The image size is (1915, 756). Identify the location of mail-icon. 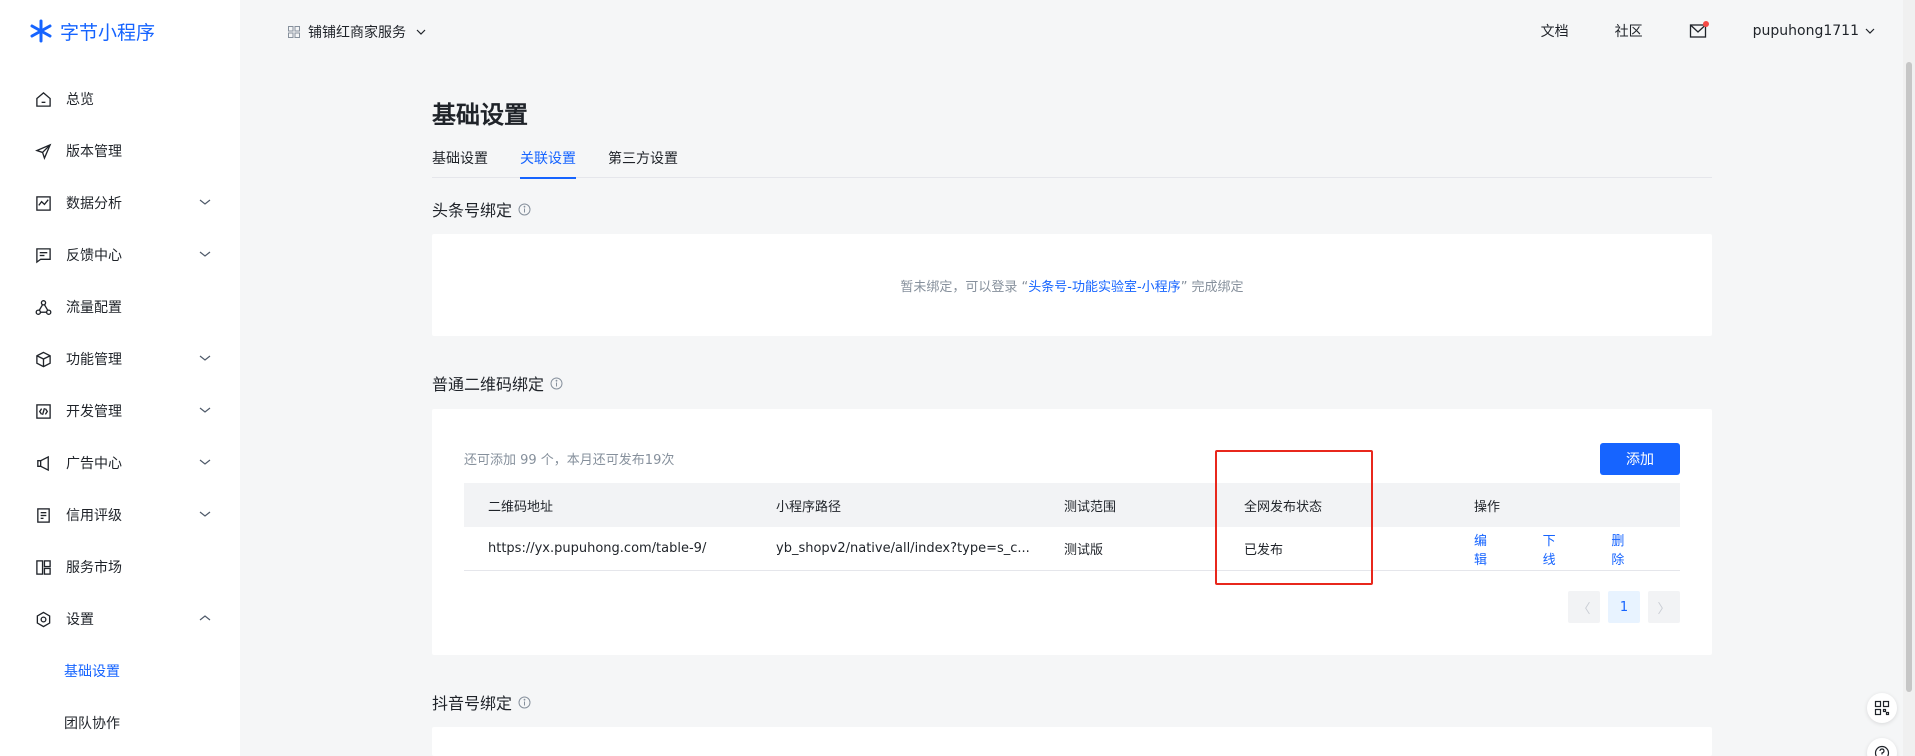
(1699, 30).